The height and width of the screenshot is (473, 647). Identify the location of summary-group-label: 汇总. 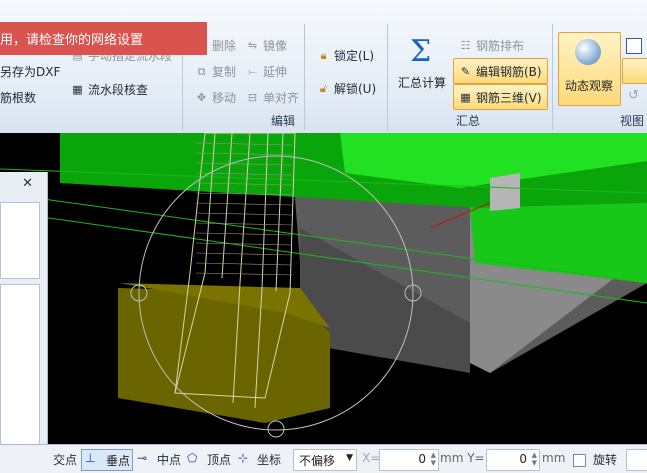
(468, 121).